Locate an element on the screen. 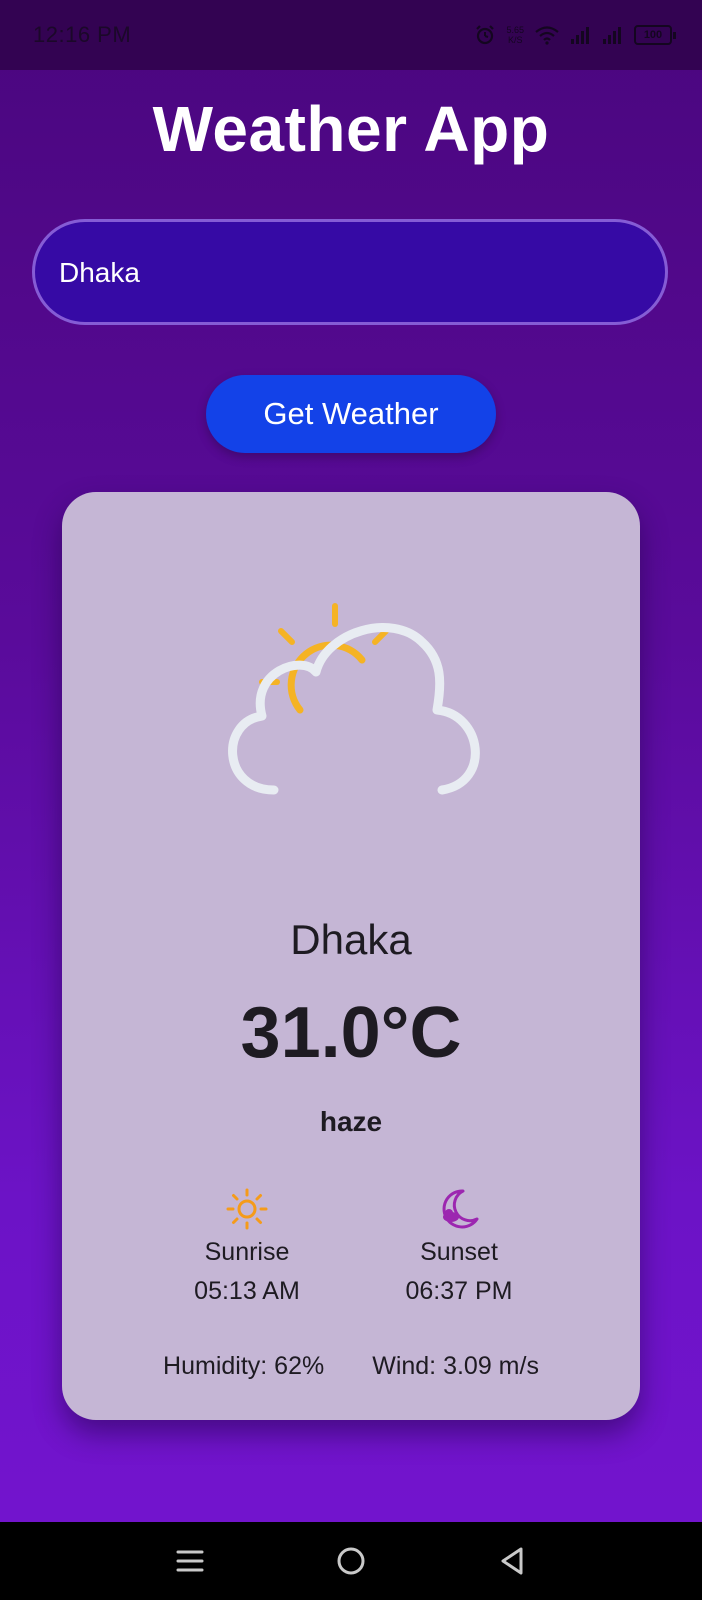 This screenshot has height=1600, width=702. get-weather-button: Get Weather is located at coordinates (351, 414).